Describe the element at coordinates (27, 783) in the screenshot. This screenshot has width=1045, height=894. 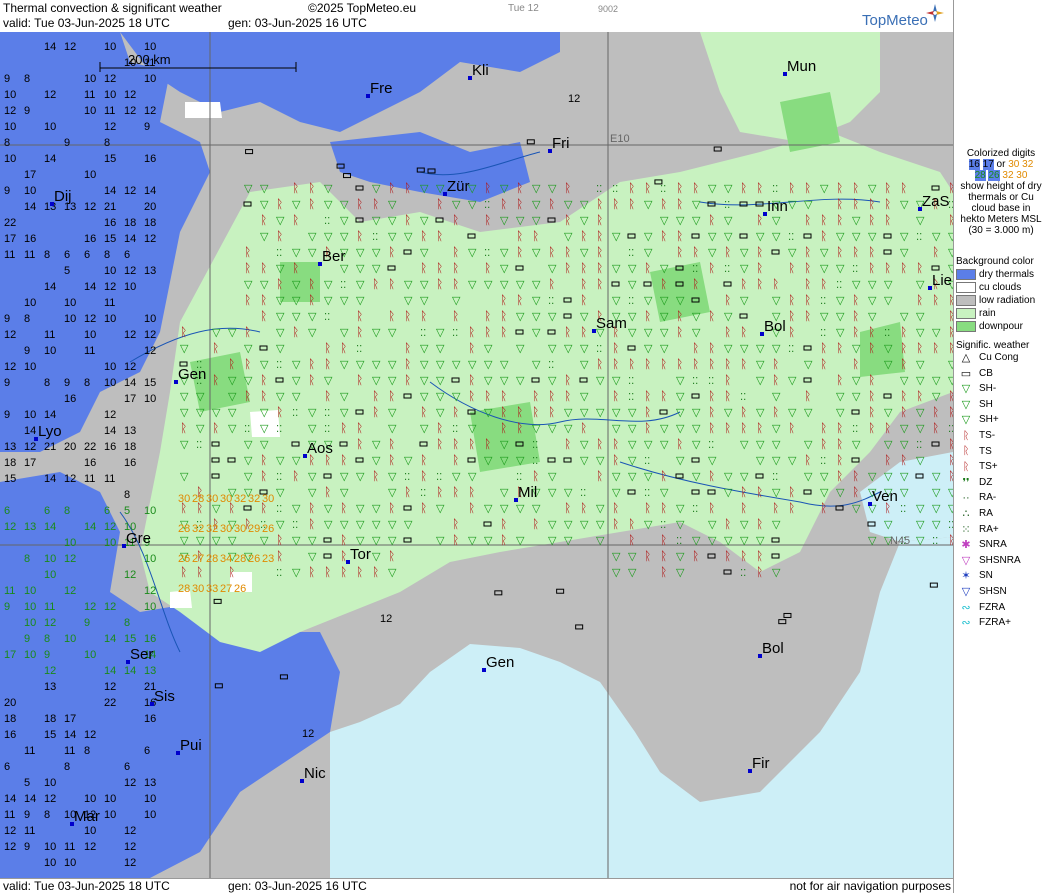
I see `thermal-digit: 5` at that location.